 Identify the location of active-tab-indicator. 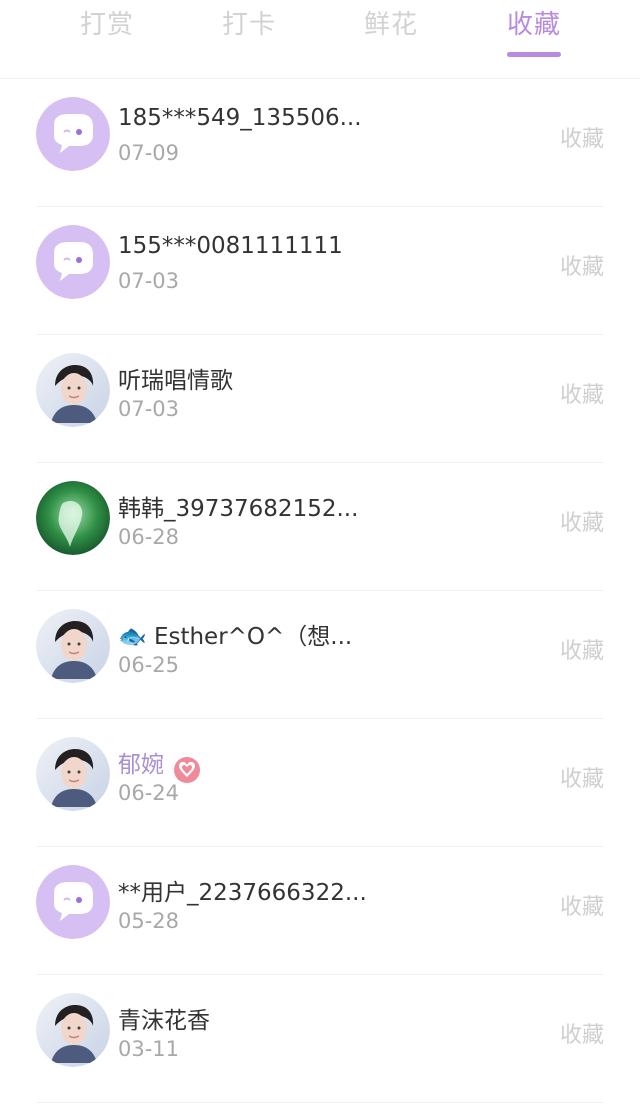
(534, 54).